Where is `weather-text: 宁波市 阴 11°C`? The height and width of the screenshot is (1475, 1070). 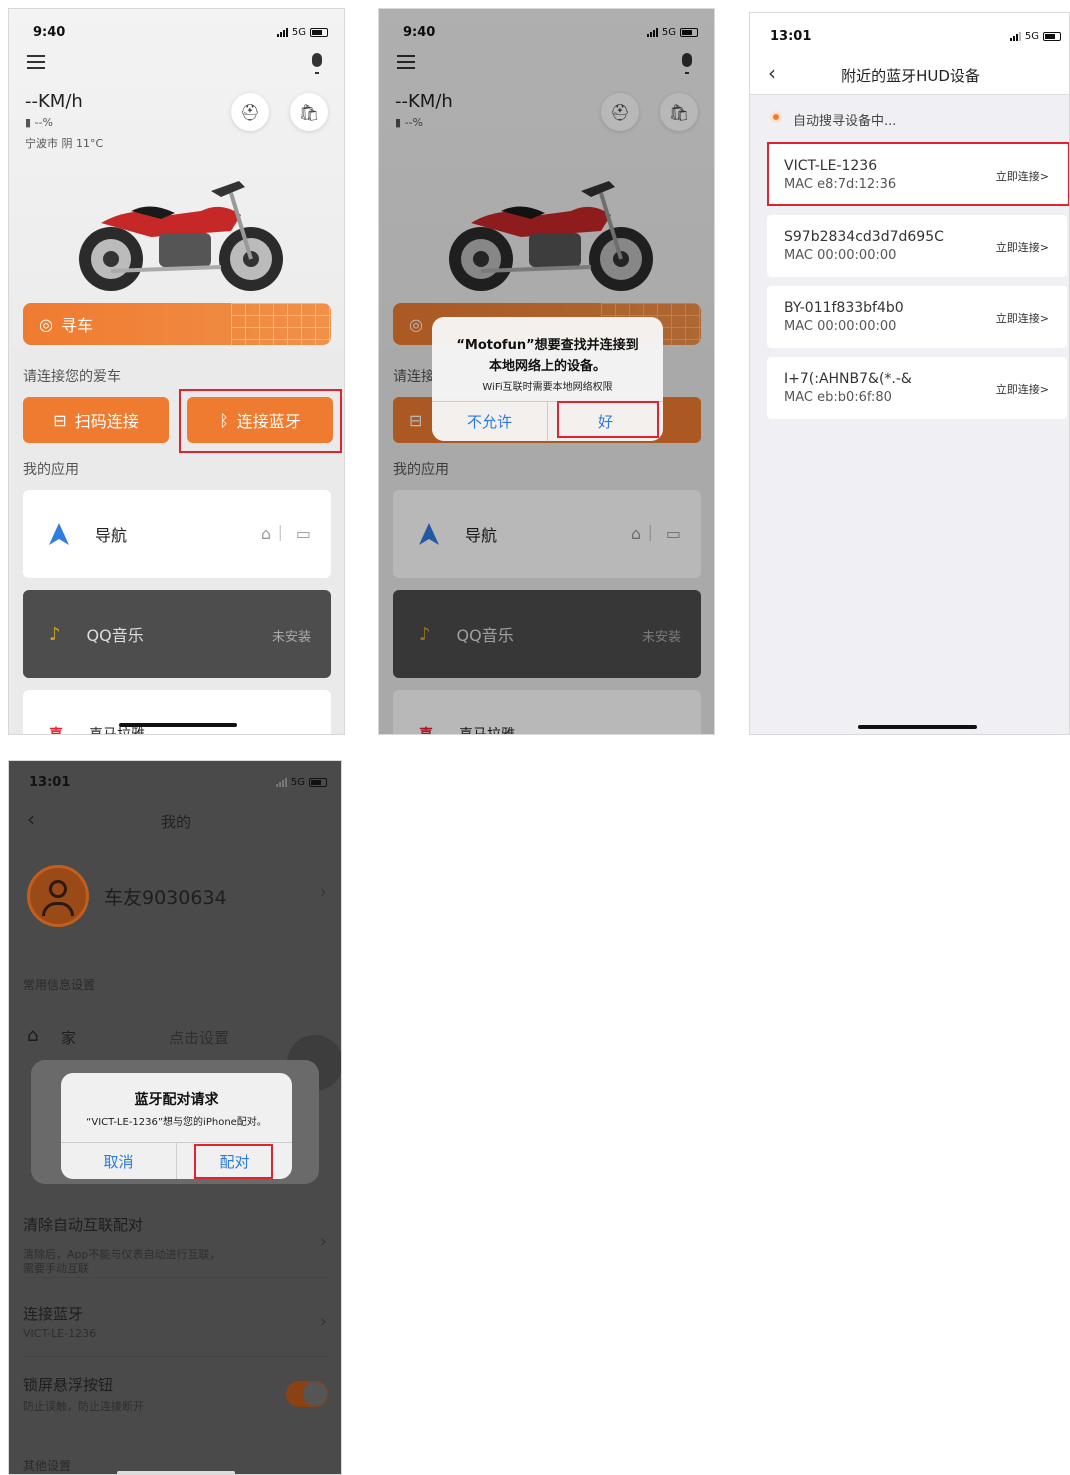 weather-text: 宁波市 阴 11°C is located at coordinates (64, 143).